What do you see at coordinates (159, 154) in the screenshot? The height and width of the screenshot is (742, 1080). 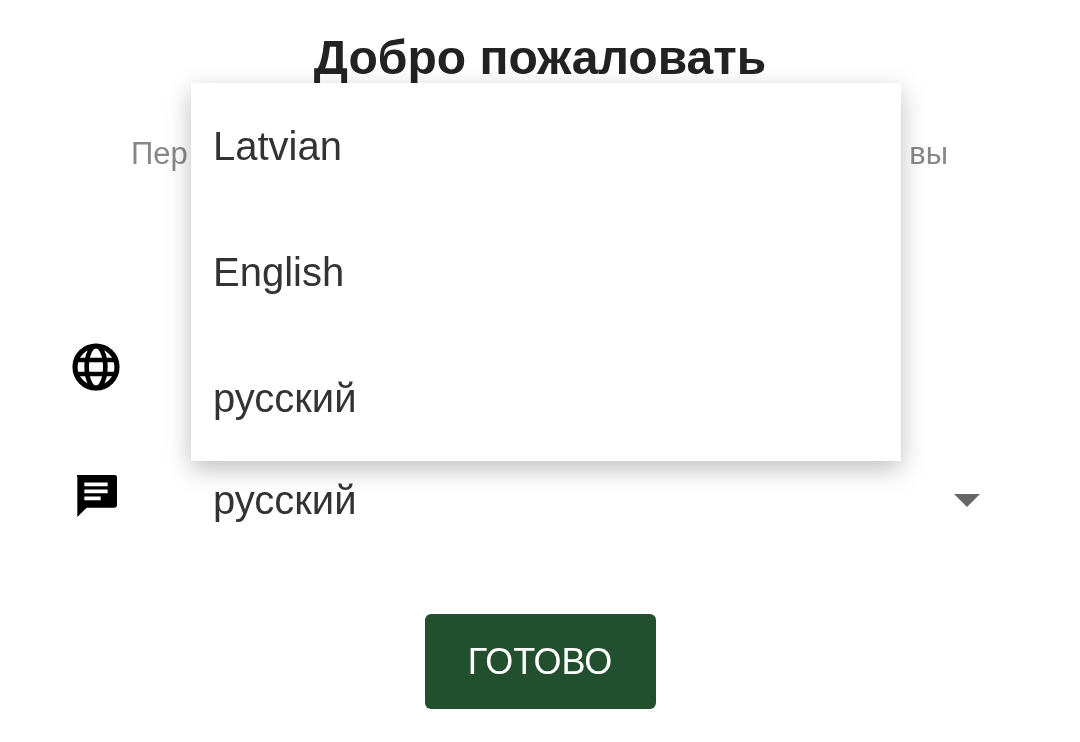 I see `subtitle-text: Пер` at bounding box center [159, 154].